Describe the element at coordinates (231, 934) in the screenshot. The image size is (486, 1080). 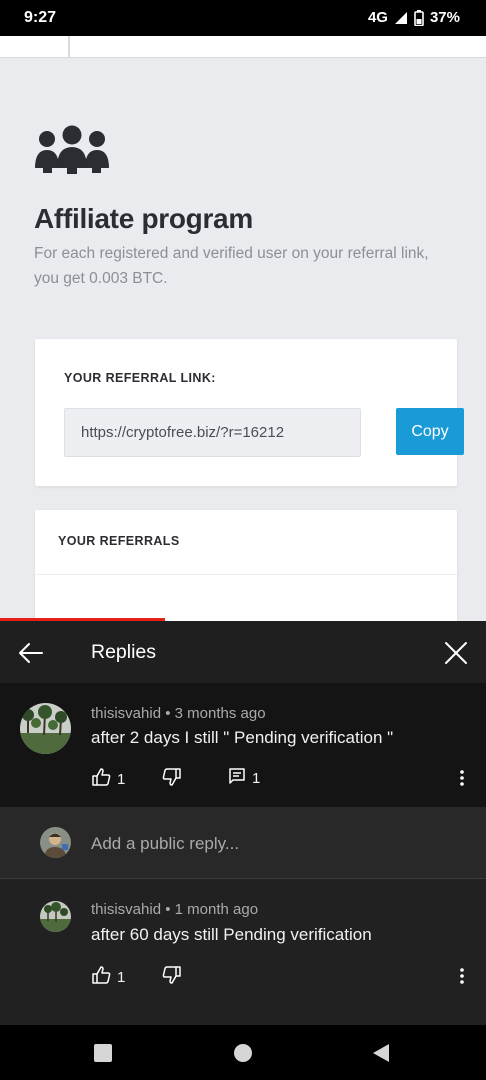
I see `reply-text: after 60 days still Pending verification` at that location.